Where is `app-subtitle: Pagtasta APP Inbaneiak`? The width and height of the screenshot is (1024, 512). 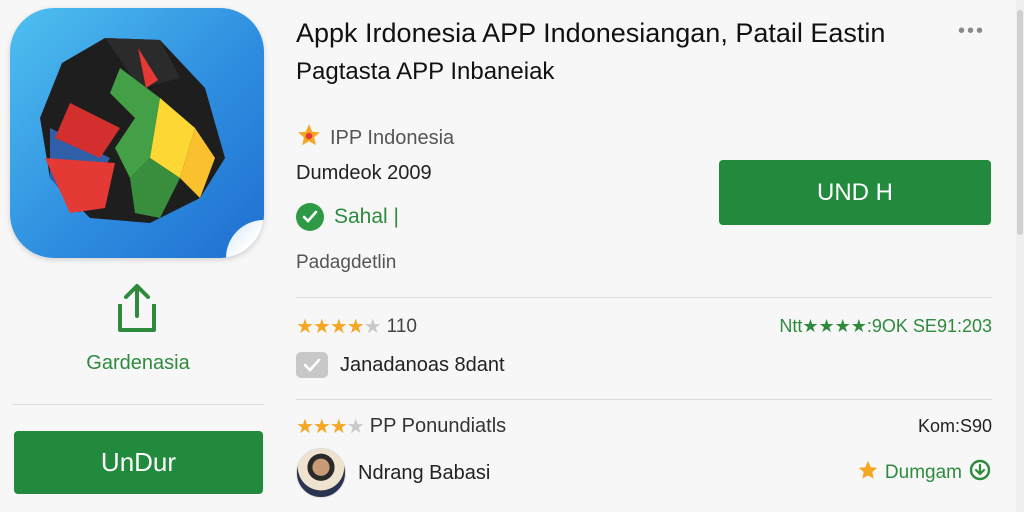 app-subtitle: Pagtasta APP Inbaneiak is located at coordinates (425, 71).